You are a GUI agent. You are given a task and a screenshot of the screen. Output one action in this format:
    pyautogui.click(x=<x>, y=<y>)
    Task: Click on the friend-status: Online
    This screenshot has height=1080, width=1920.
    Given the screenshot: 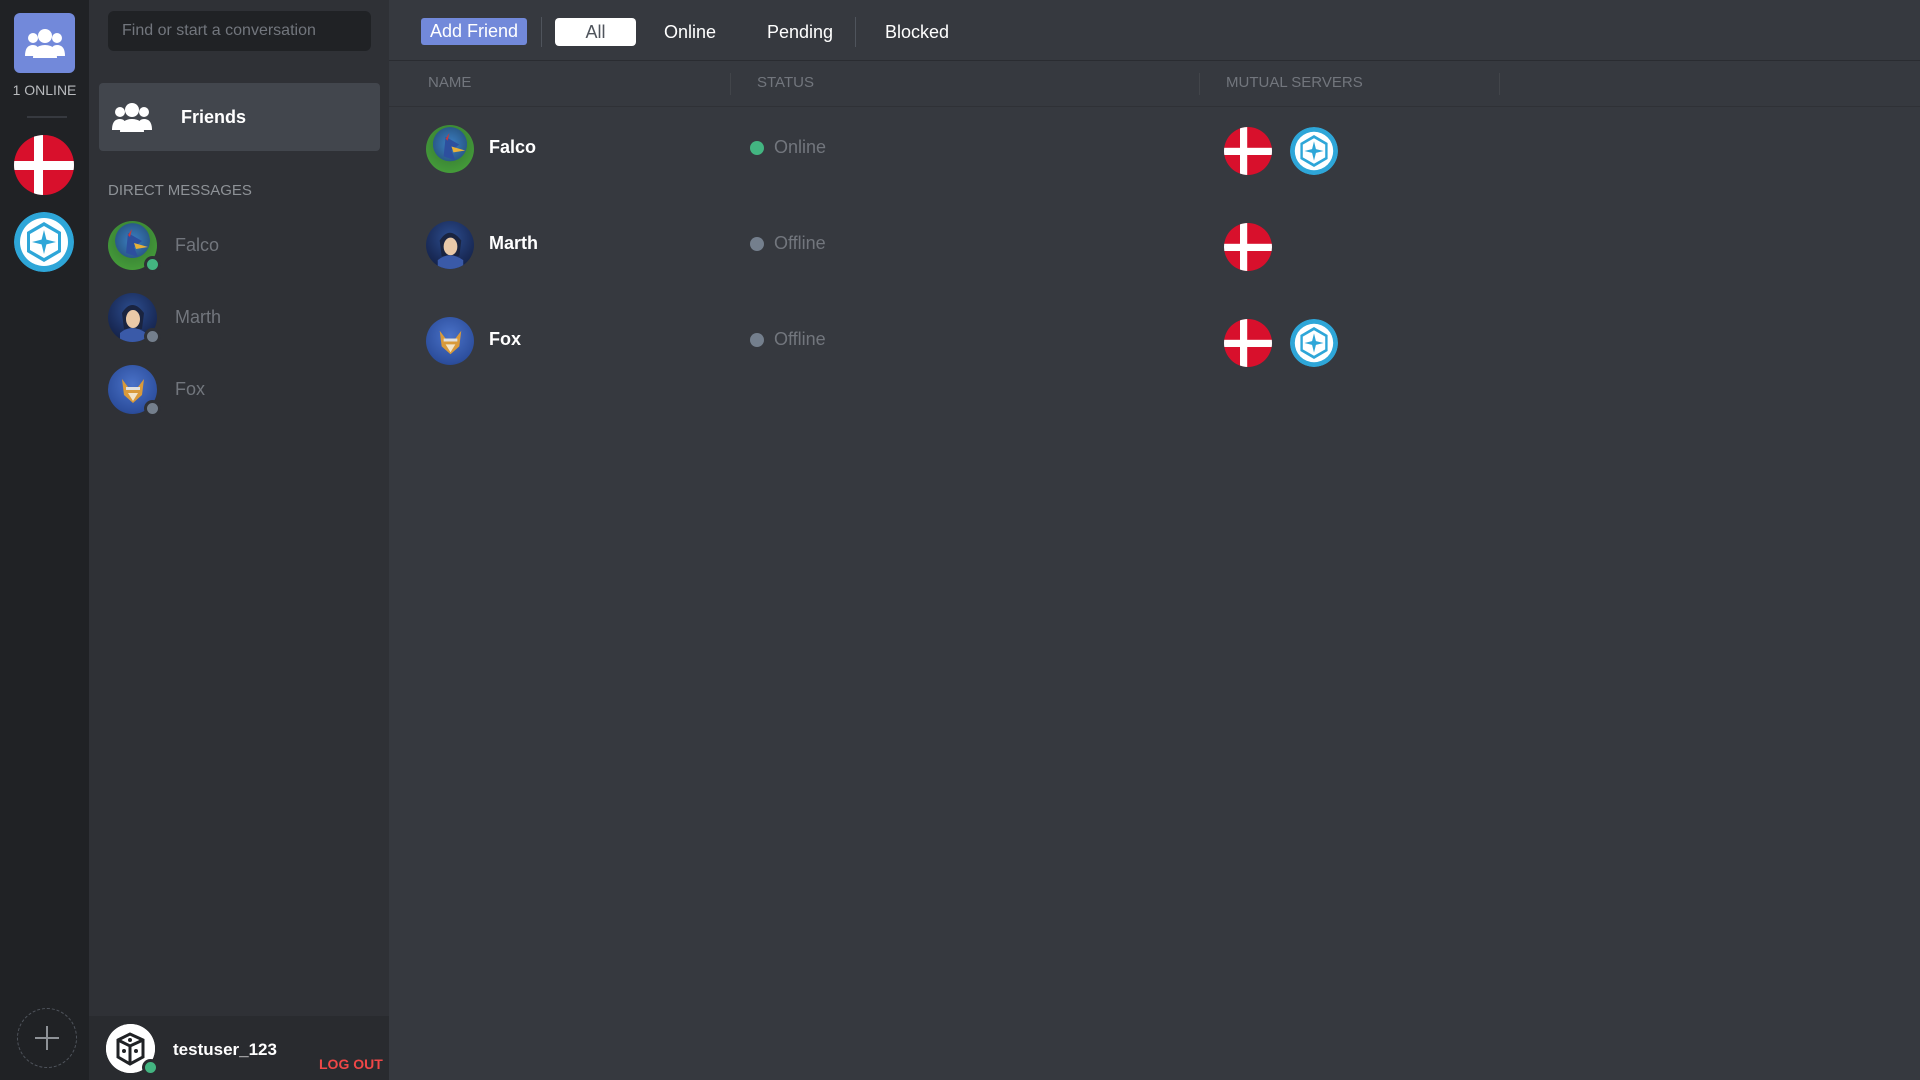 What is the action you would take?
    pyautogui.click(x=788, y=147)
    